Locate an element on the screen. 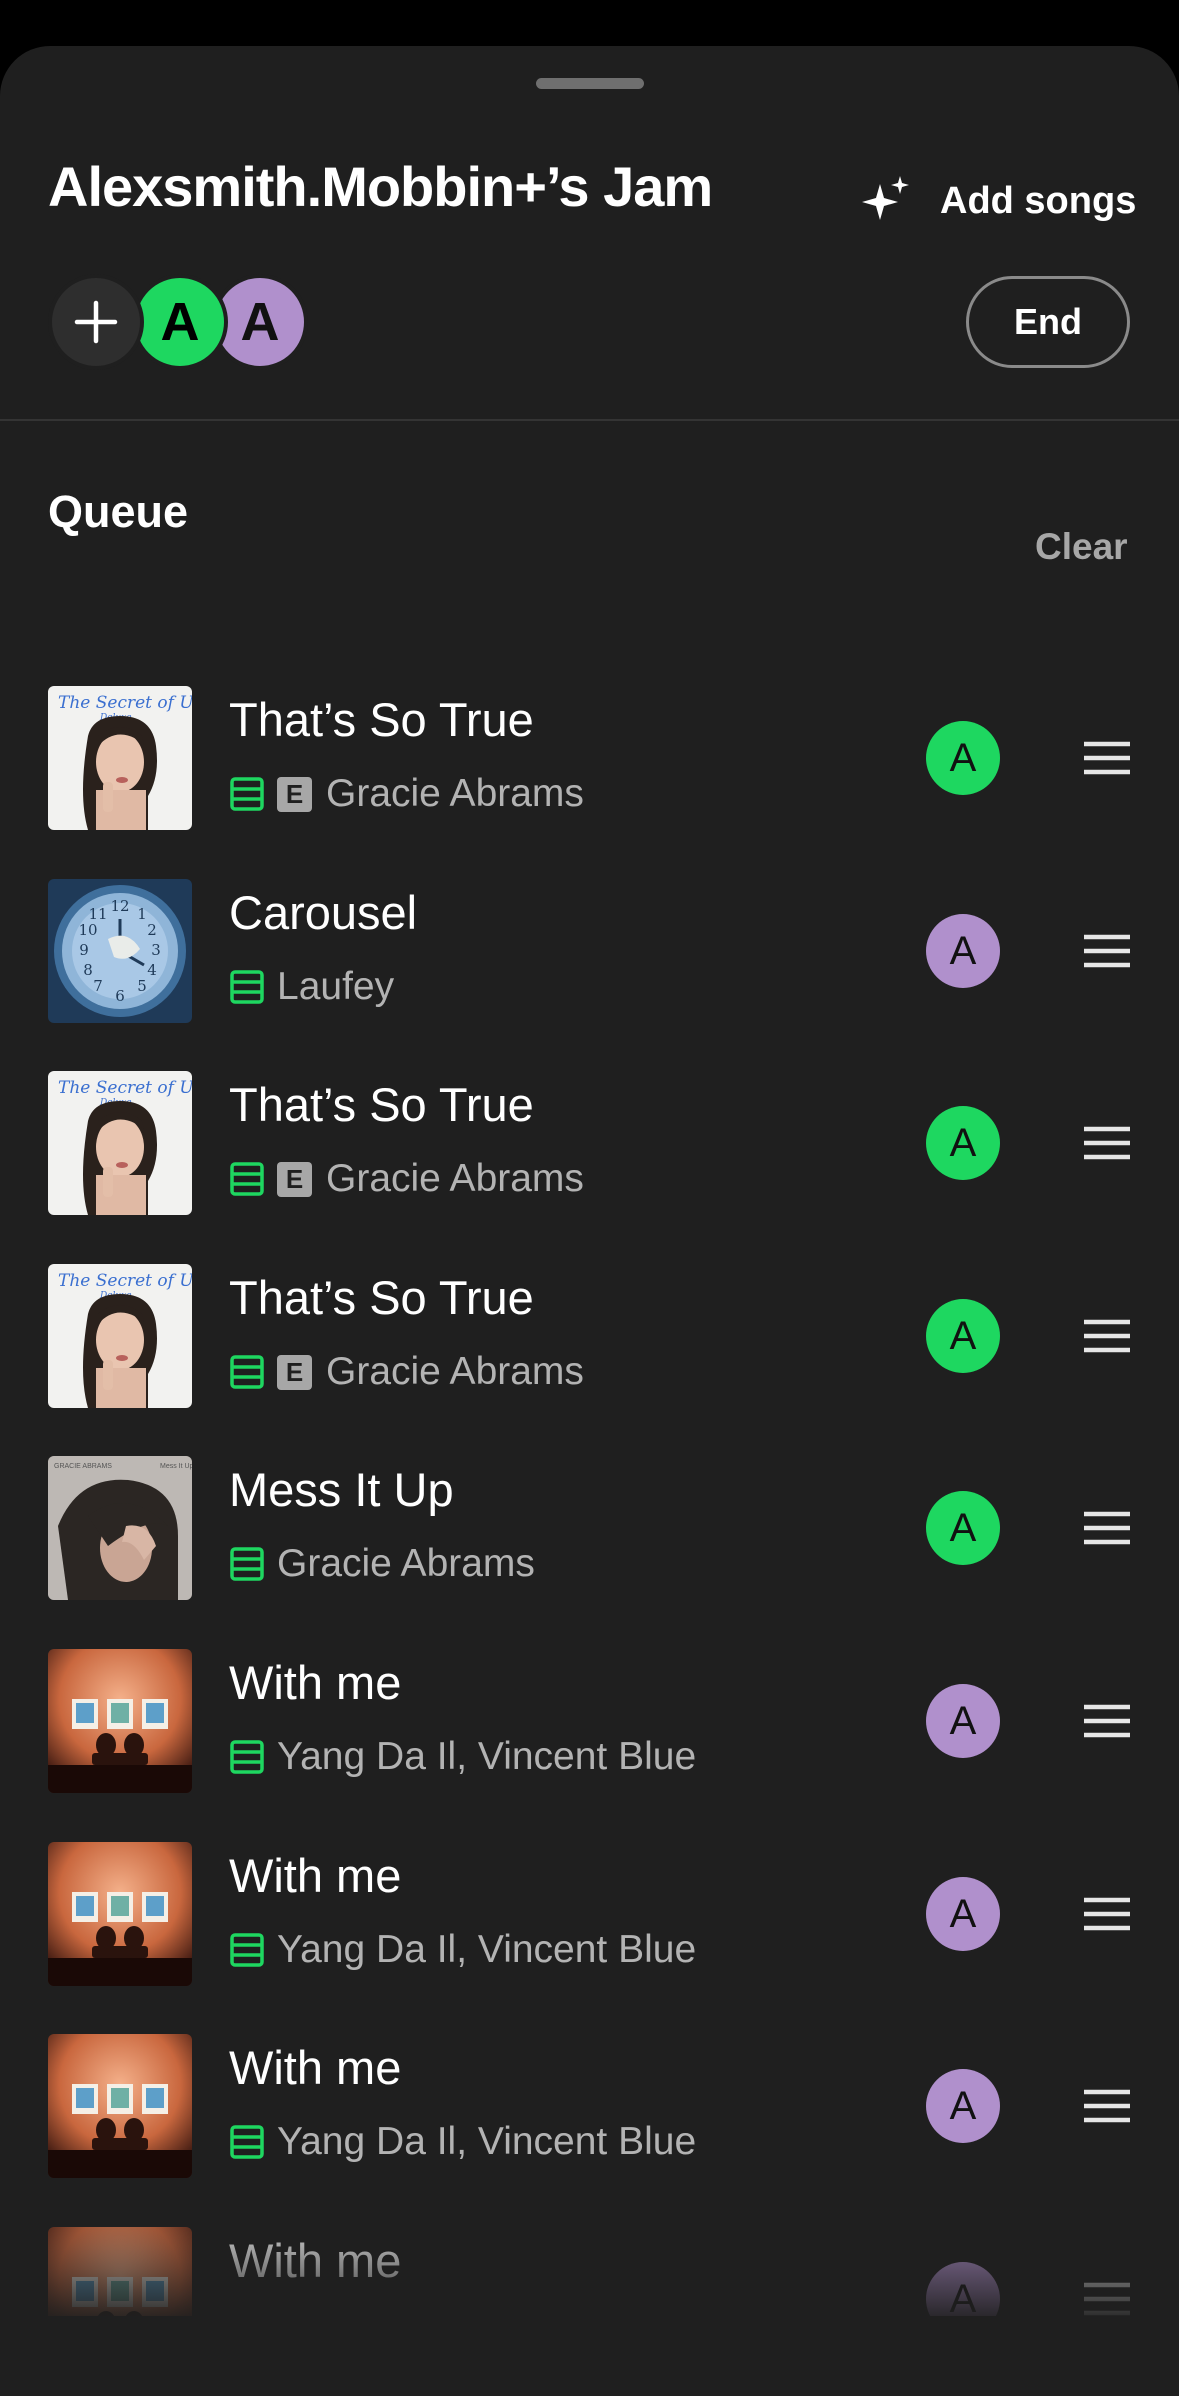 This screenshot has width=1179, height=2396. svg-text: 6 is located at coordinates (120, 996).